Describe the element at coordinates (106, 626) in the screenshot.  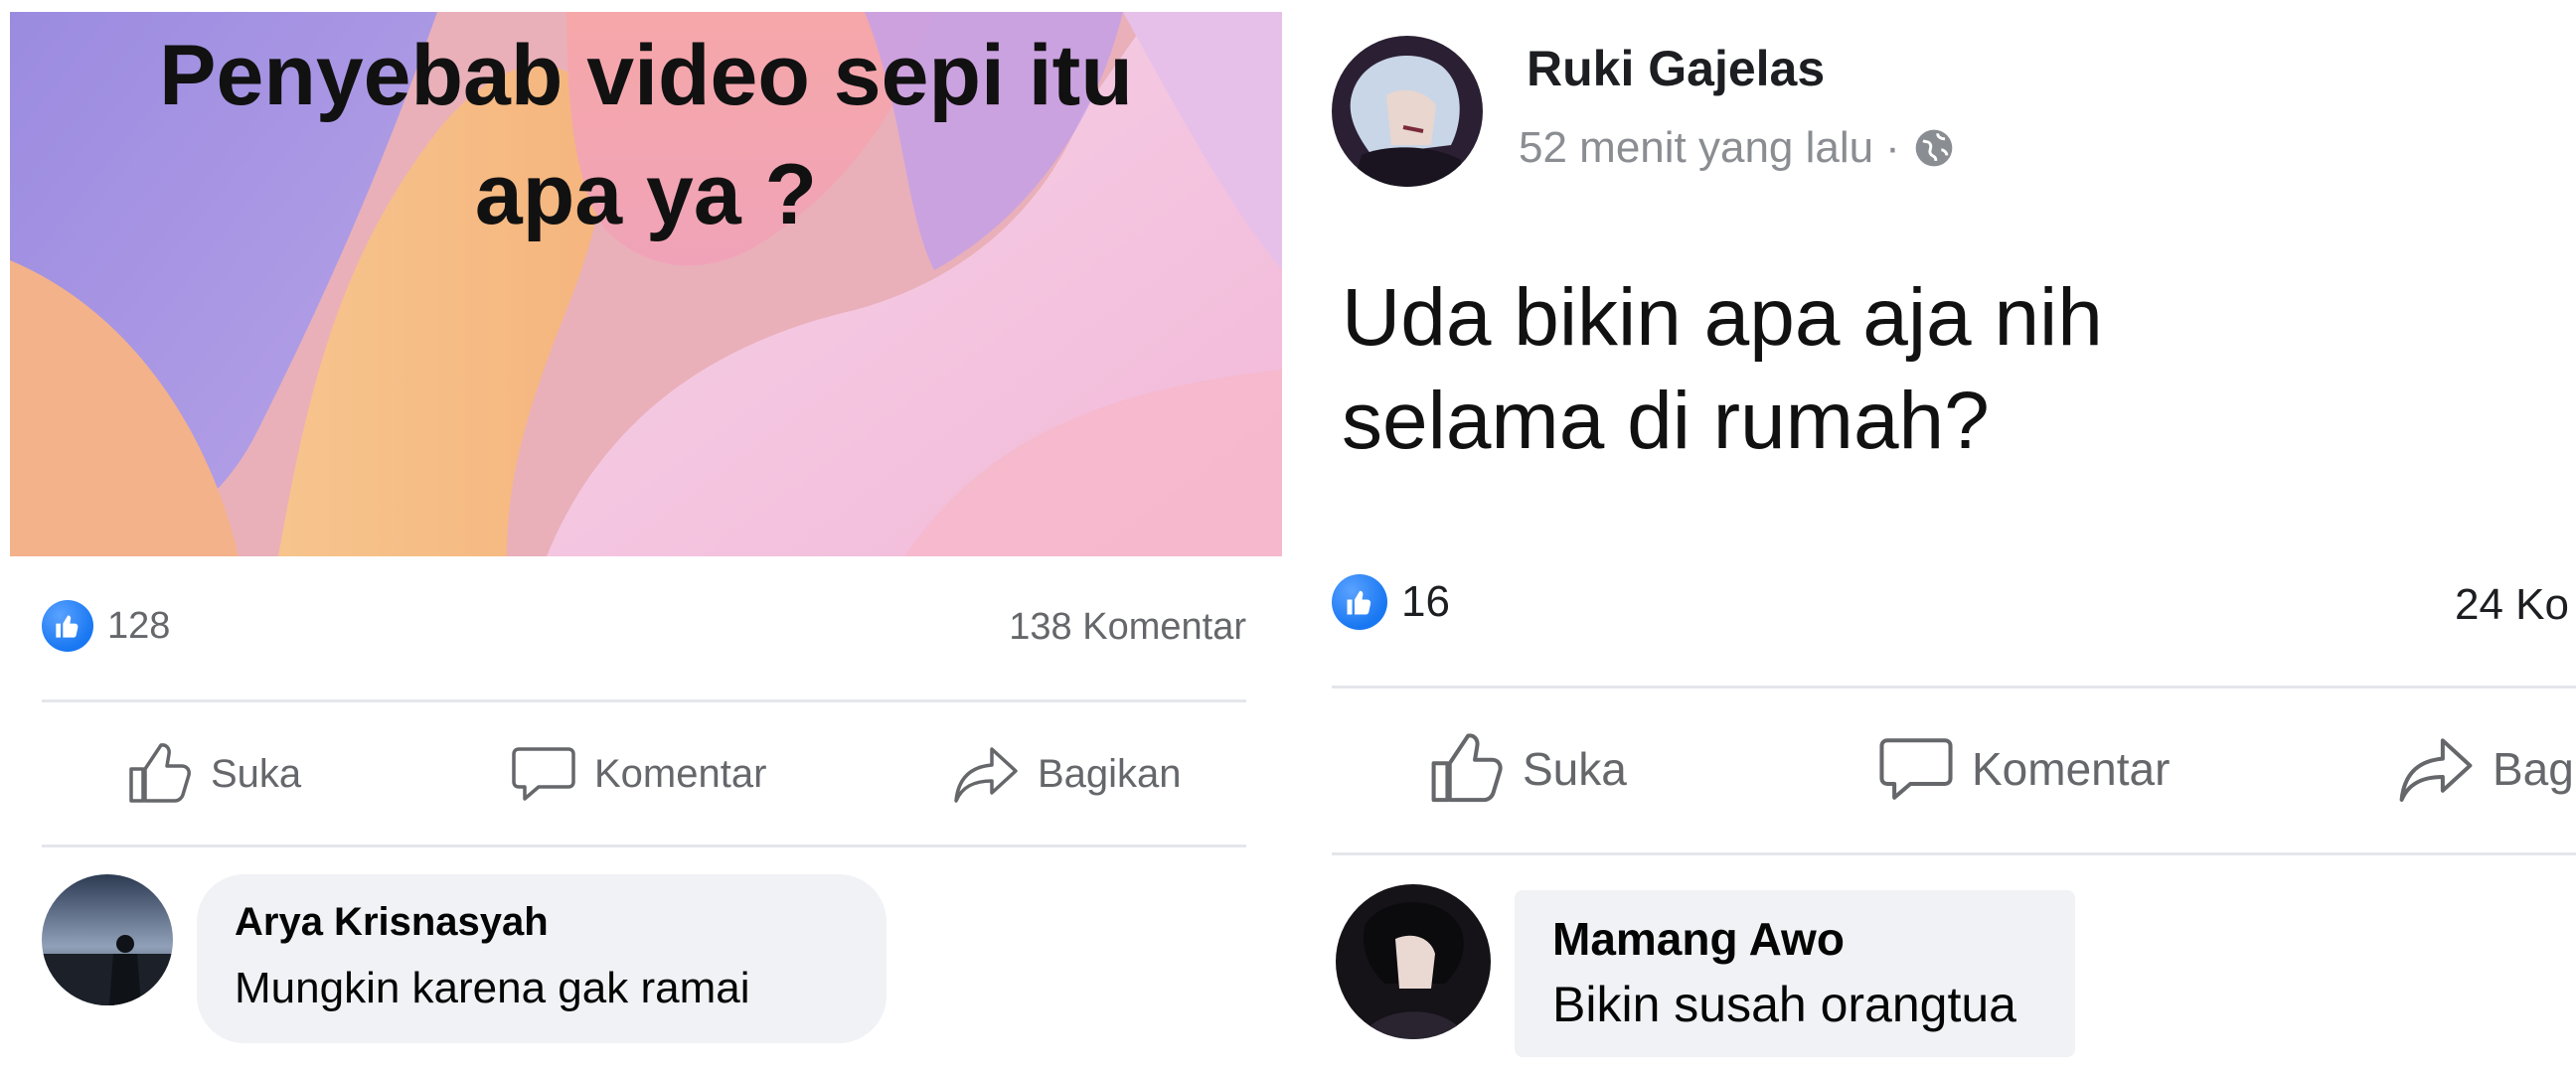
I see `reaction-summary: 128` at that location.